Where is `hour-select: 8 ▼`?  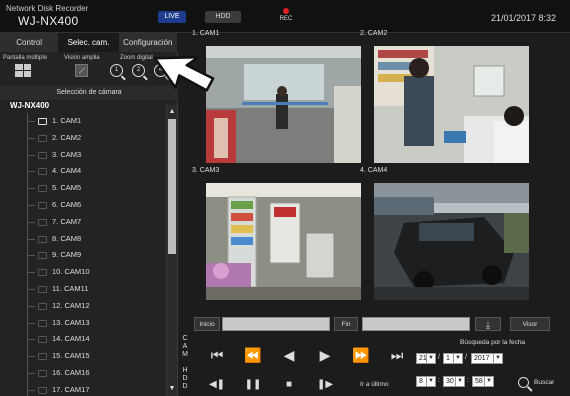
hour-select: 8 ▼ is located at coordinates (426, 381).